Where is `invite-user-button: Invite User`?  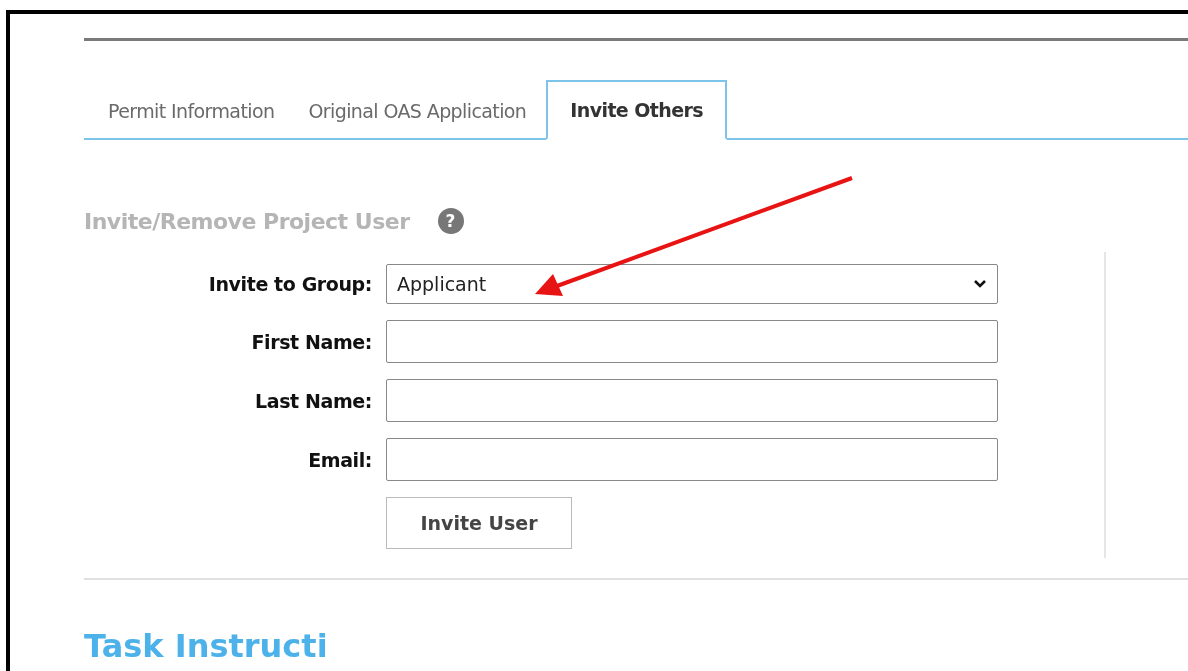 invite-user-button: Invite User is located at coordinates (479, 523).